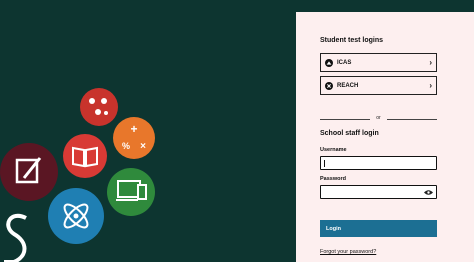 The width and height of the screenshot is (474, 262). What do you see at coordinates (329, 62) in the screenshot?
I see `icas-logo-icon` at bounding box center [329, 62].